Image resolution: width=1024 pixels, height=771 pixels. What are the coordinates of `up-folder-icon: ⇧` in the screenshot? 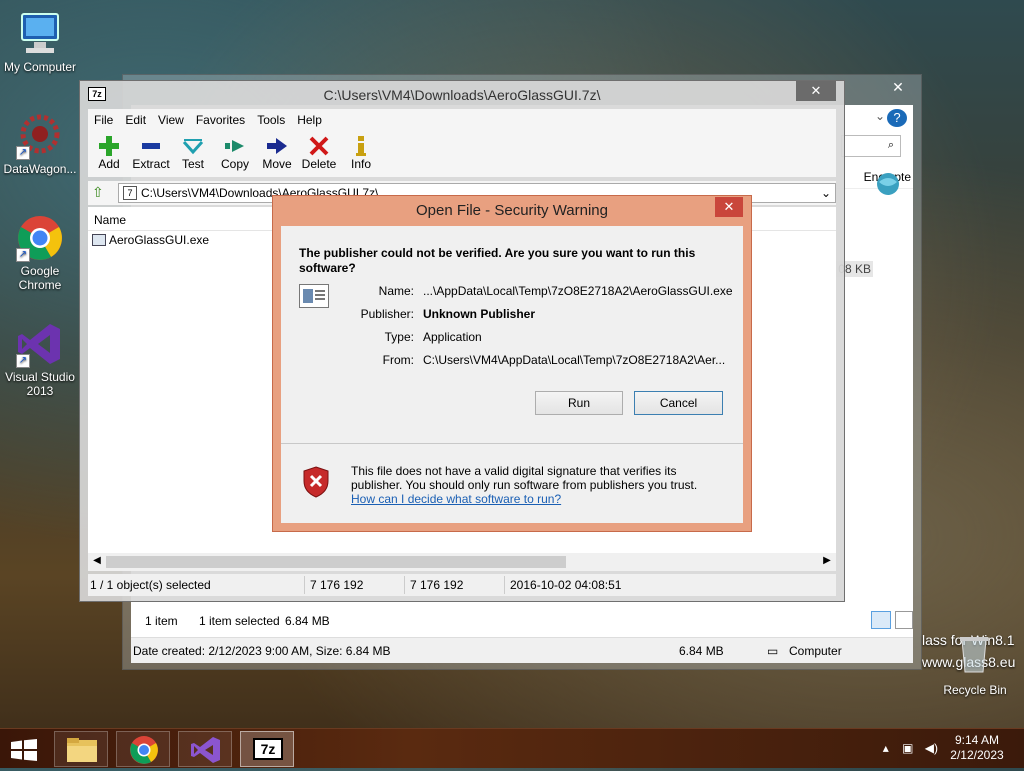 It's located at (101, 193).